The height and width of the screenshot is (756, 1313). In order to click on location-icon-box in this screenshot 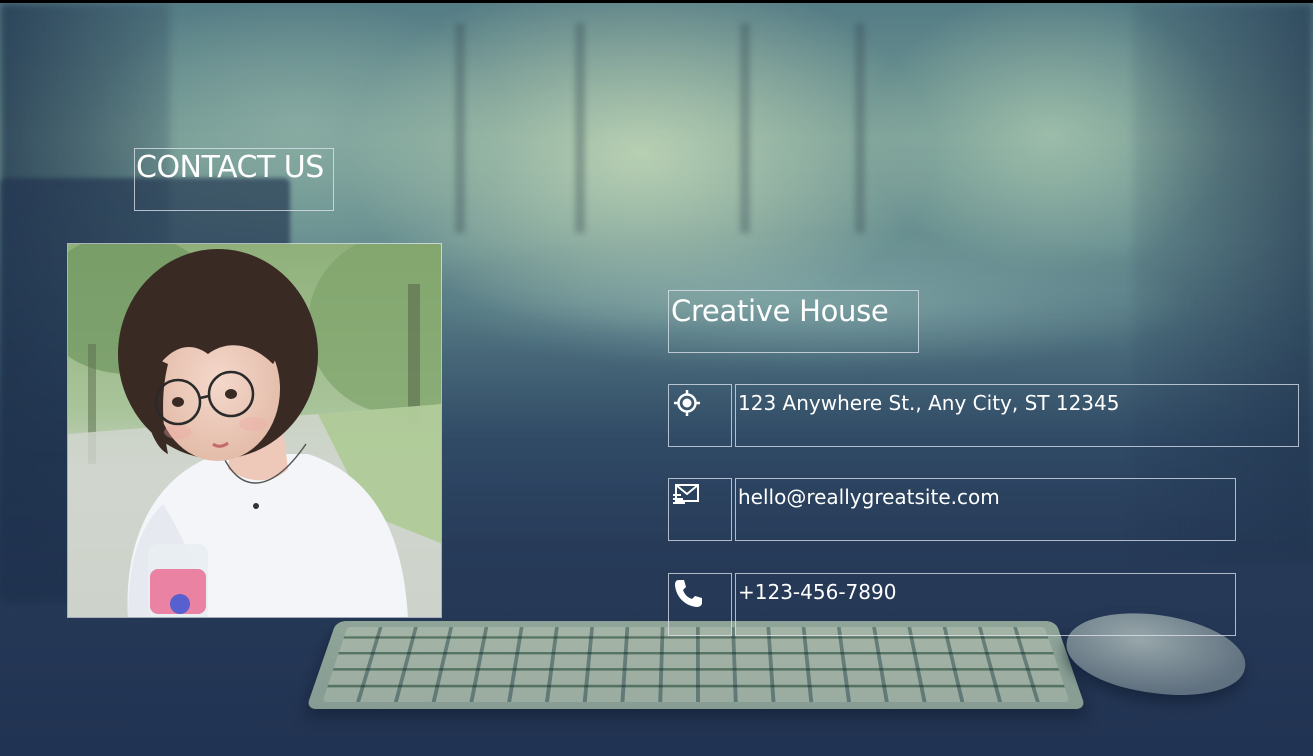, I will do `click(700, 415)`.